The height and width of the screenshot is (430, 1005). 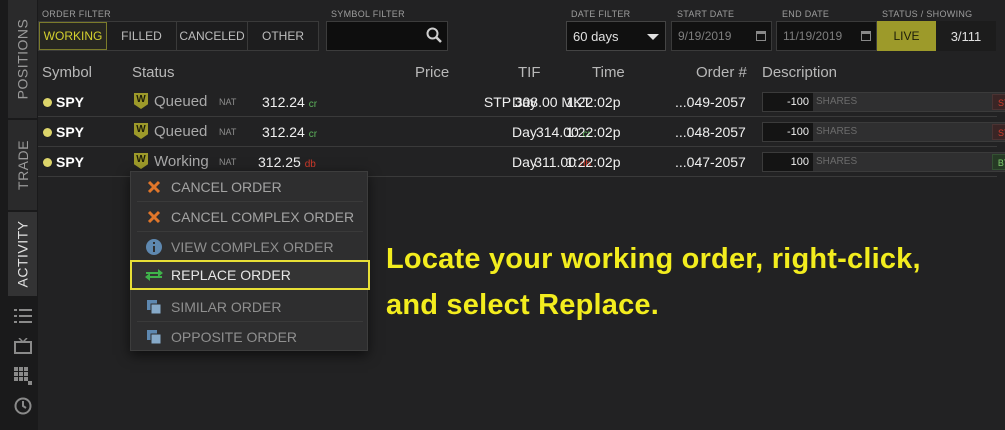 What do you see at coordinates (154, 275) in the screenshot?
I see `replace-icon` at bounding box center [154, 275].